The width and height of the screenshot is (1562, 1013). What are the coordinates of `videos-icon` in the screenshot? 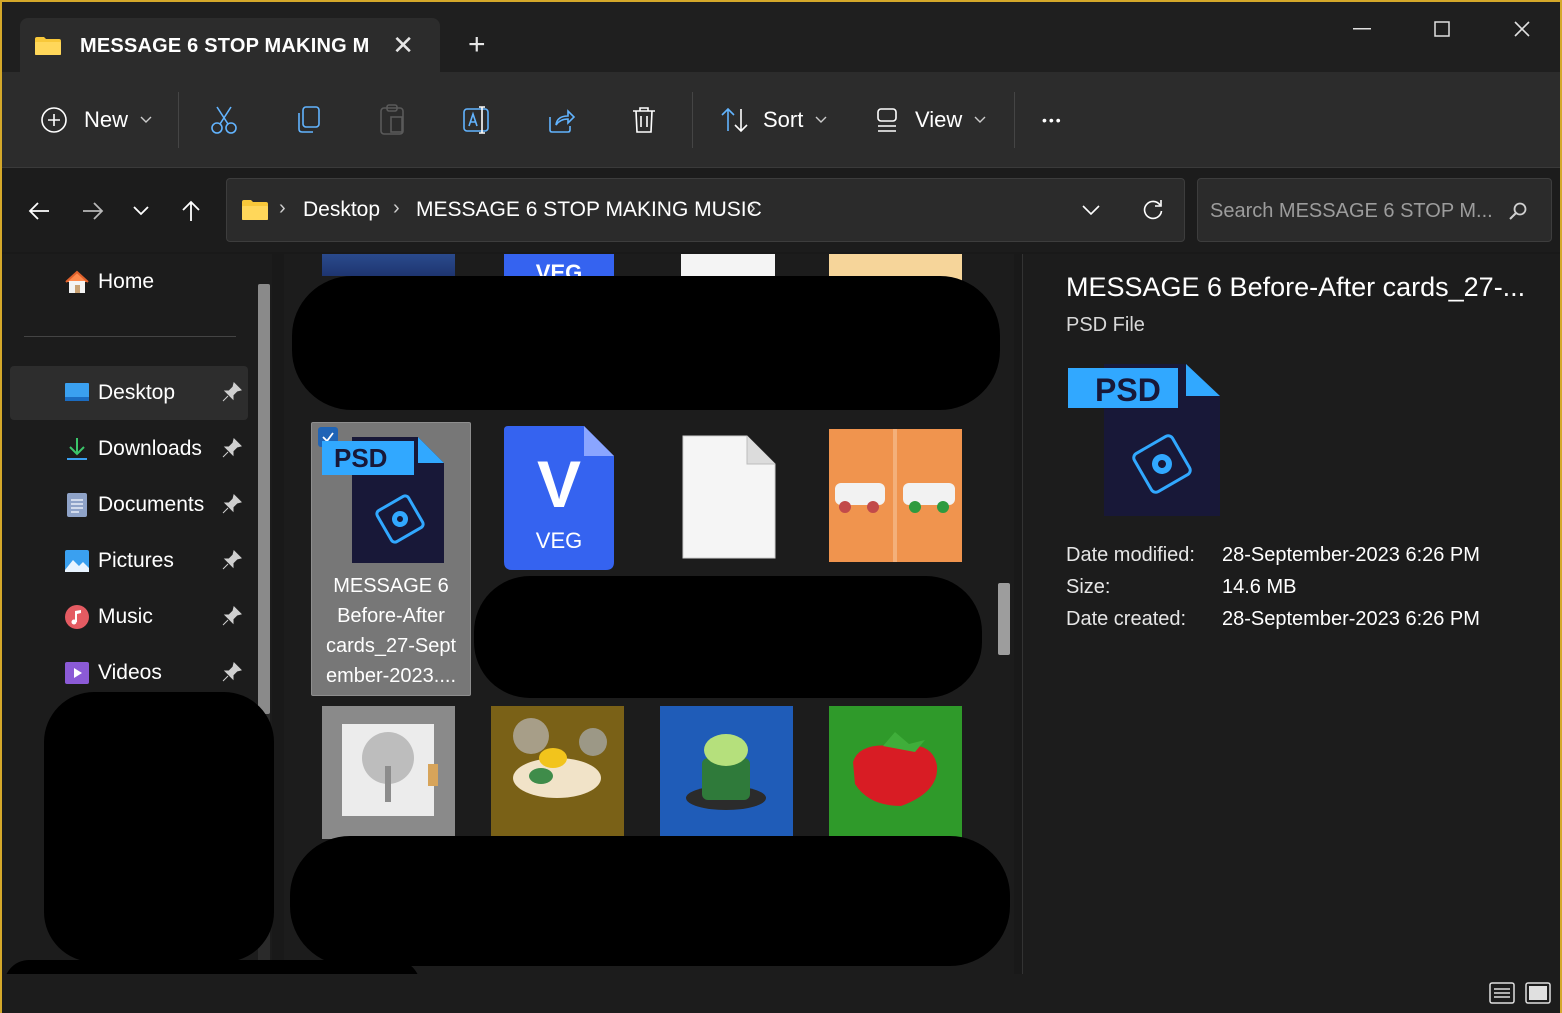 It's located at (77, 673).